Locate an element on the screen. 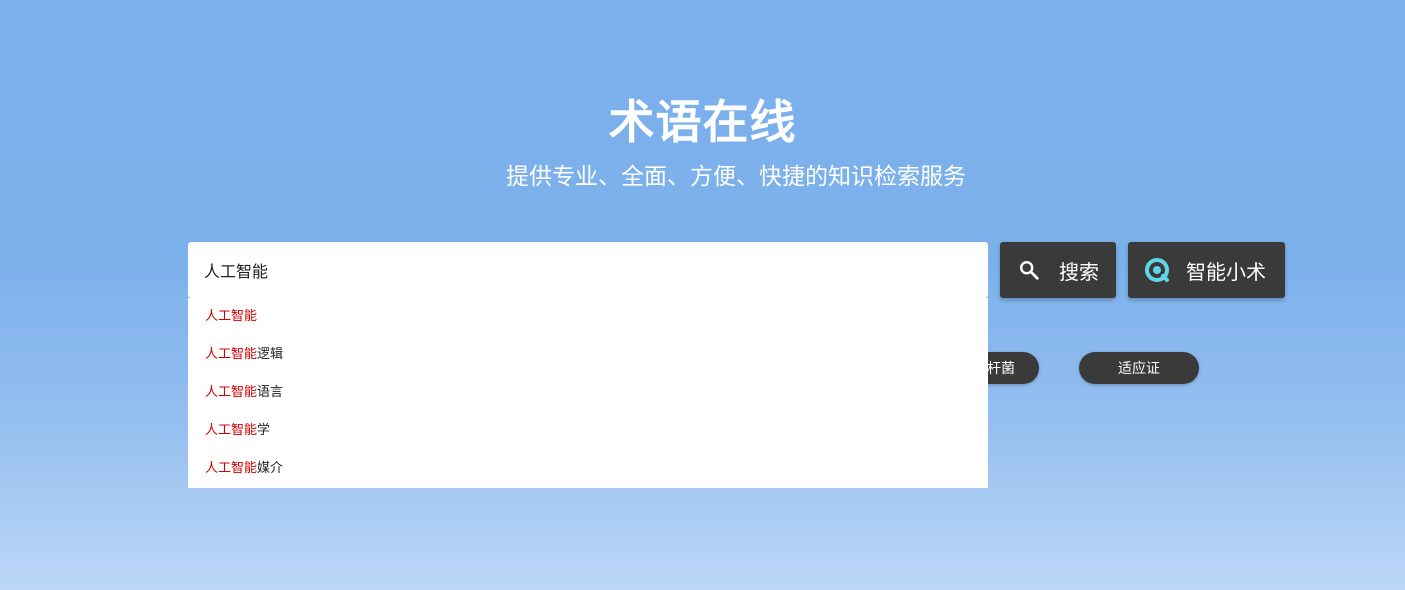 This screenshot has height=590, width=1405. search-box is located at coordinates (588, 270).